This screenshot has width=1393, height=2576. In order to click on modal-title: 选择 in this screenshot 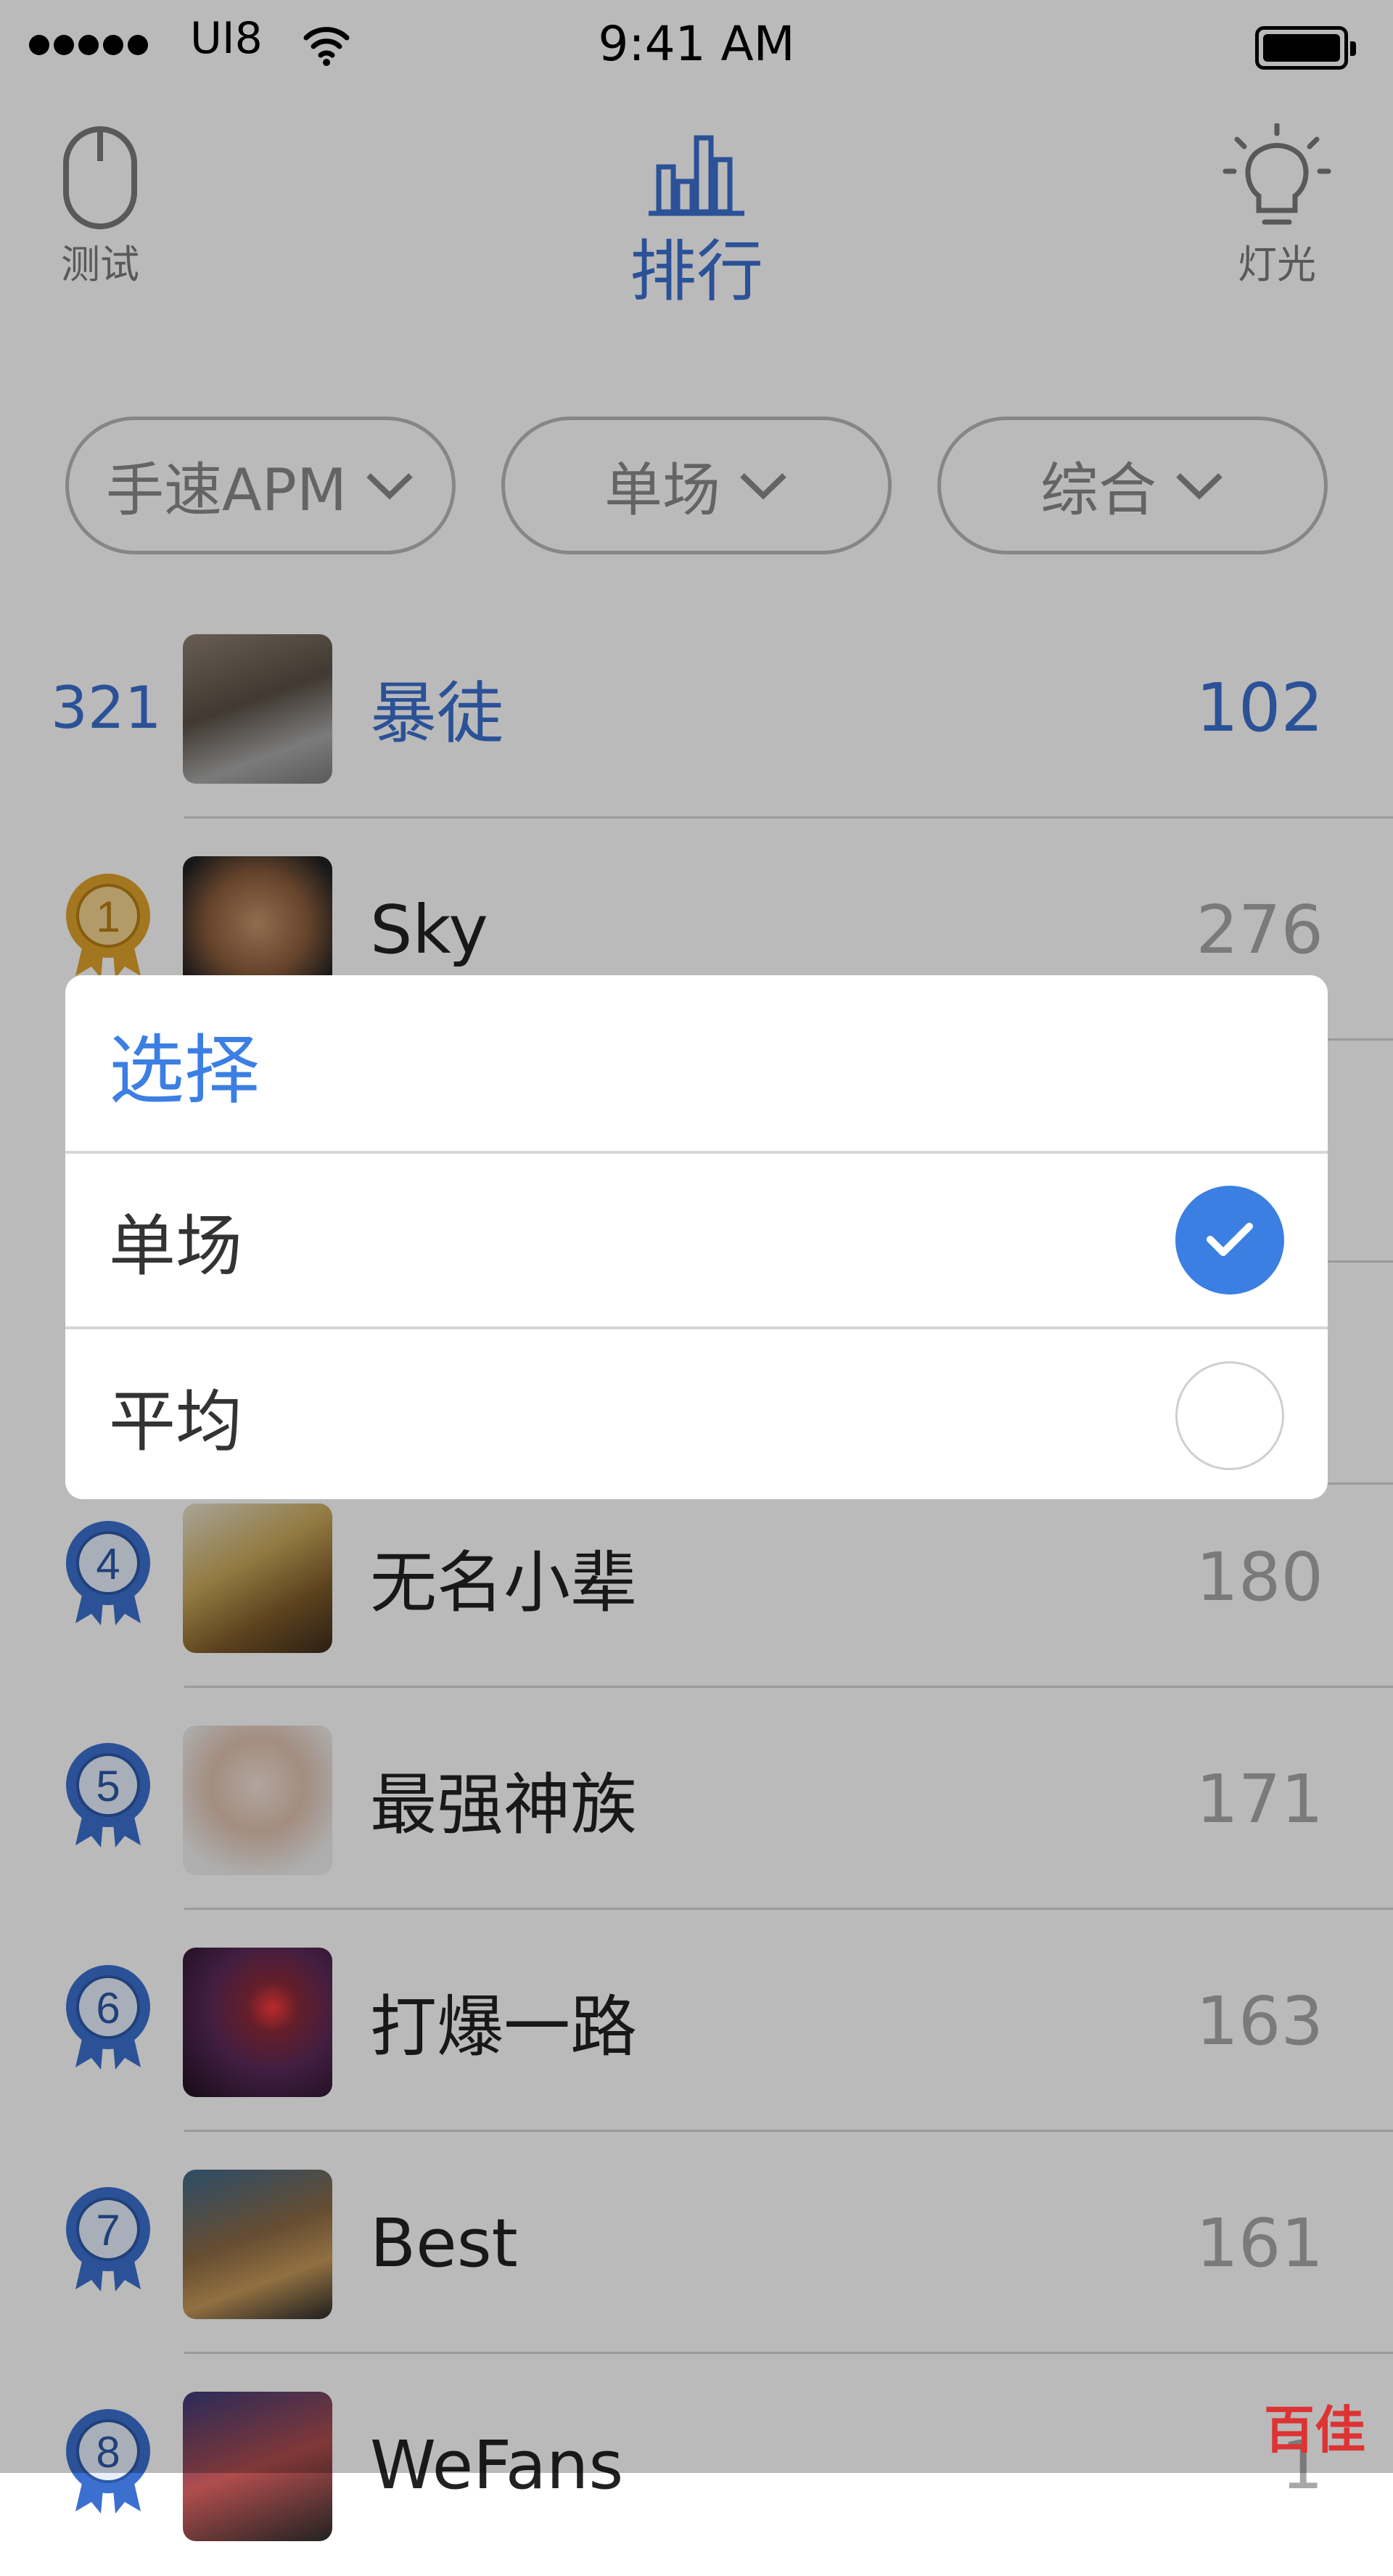, I will do `click(184, 1070)`.